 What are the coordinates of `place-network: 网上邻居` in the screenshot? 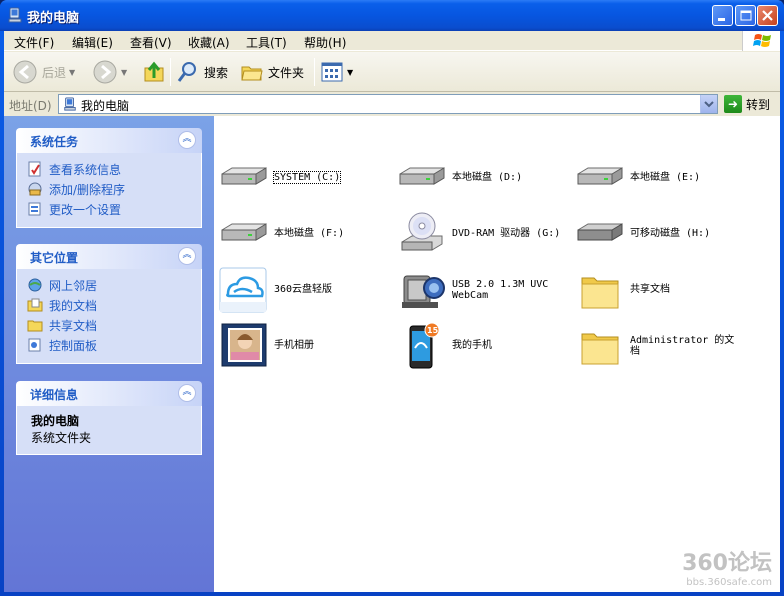 It's located at (114, 285).